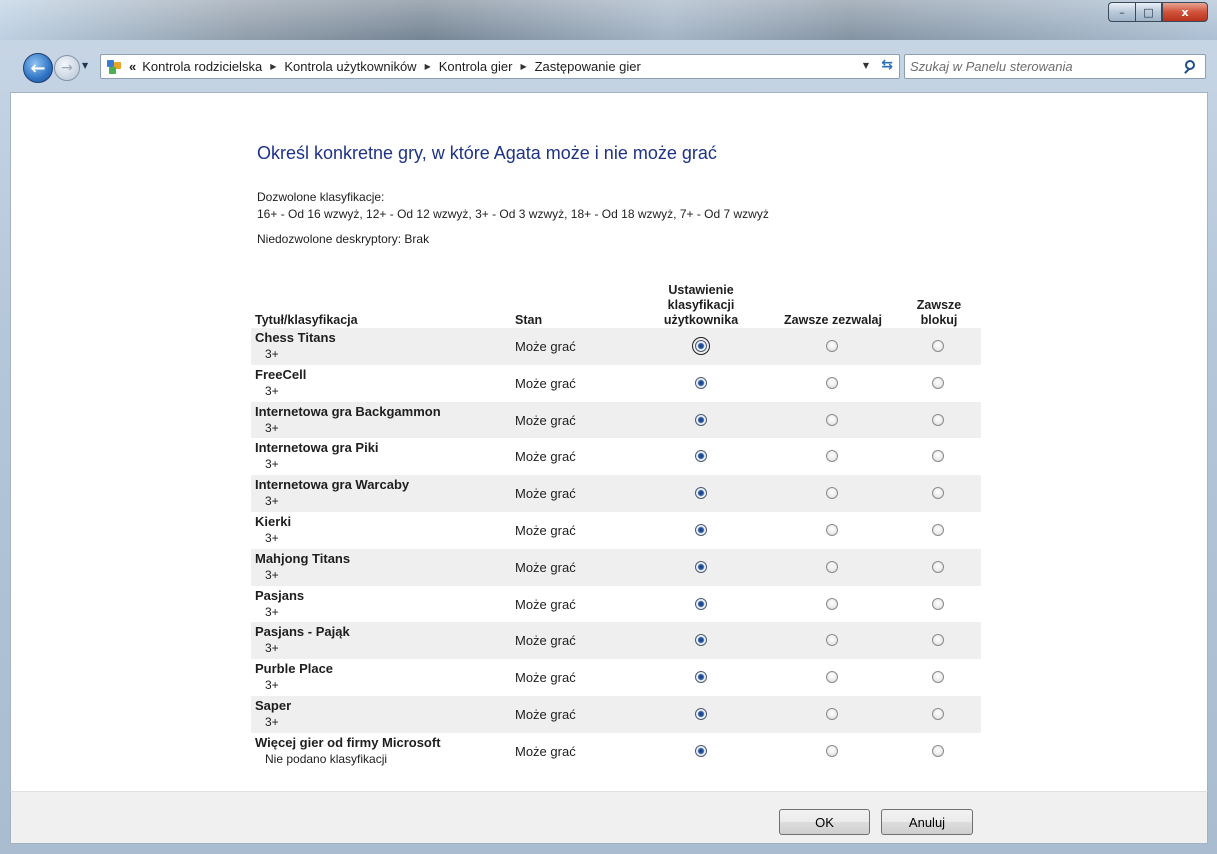  Describe the element at coordinates (114, 67) in the screenshot. I see `control-panel-icon` at that location.